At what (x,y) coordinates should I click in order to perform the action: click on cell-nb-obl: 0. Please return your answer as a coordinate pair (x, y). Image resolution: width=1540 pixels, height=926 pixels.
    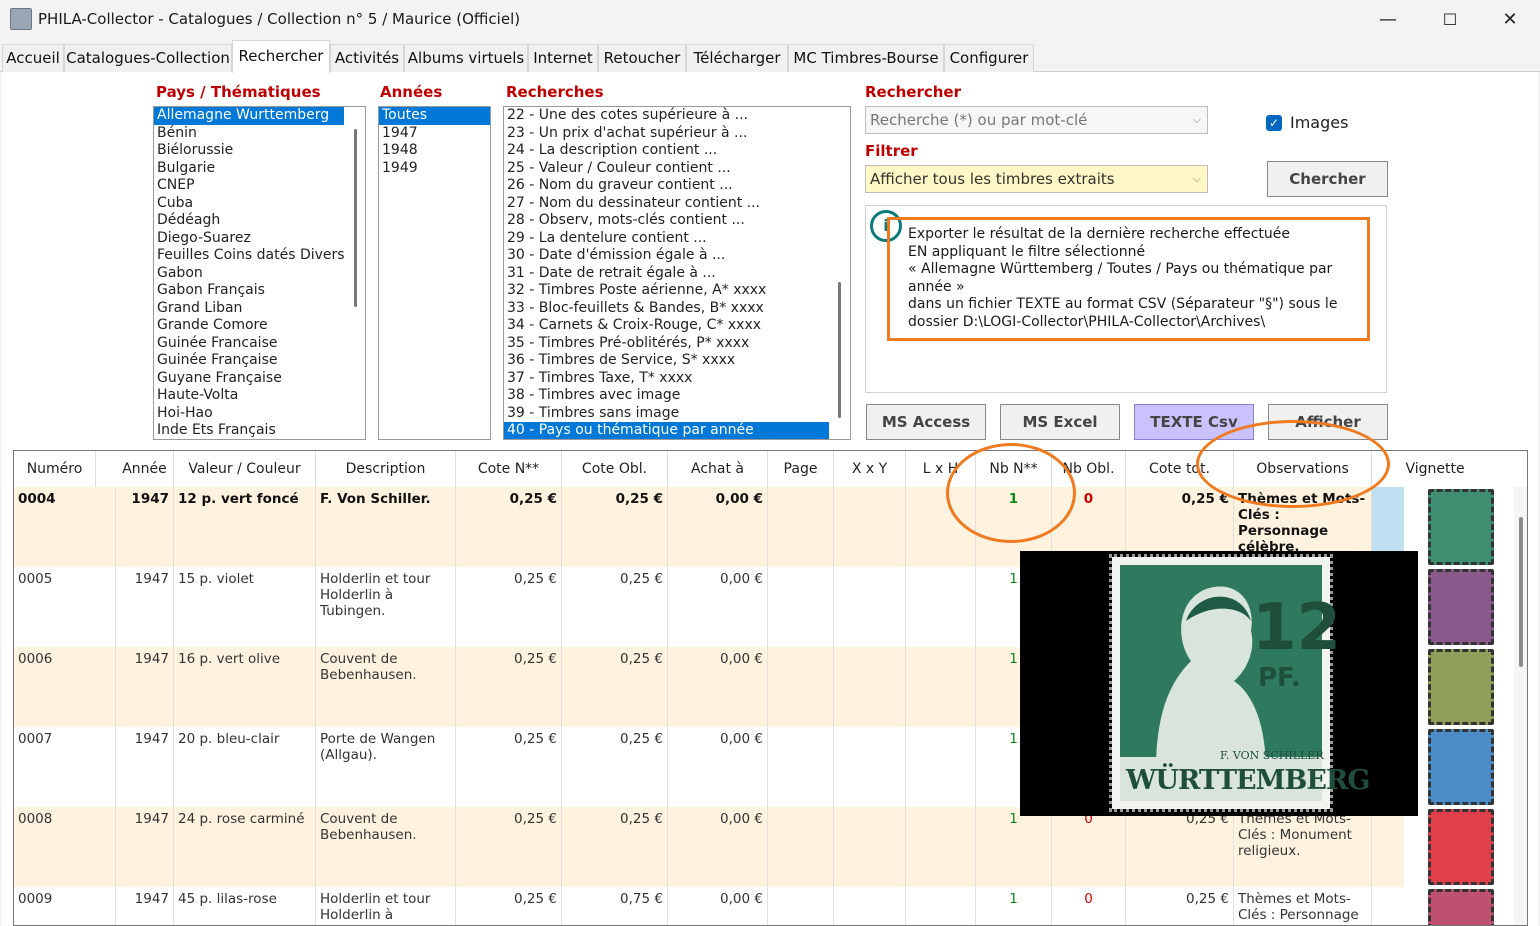
    Looking at the image, I should click on (1089, 906).